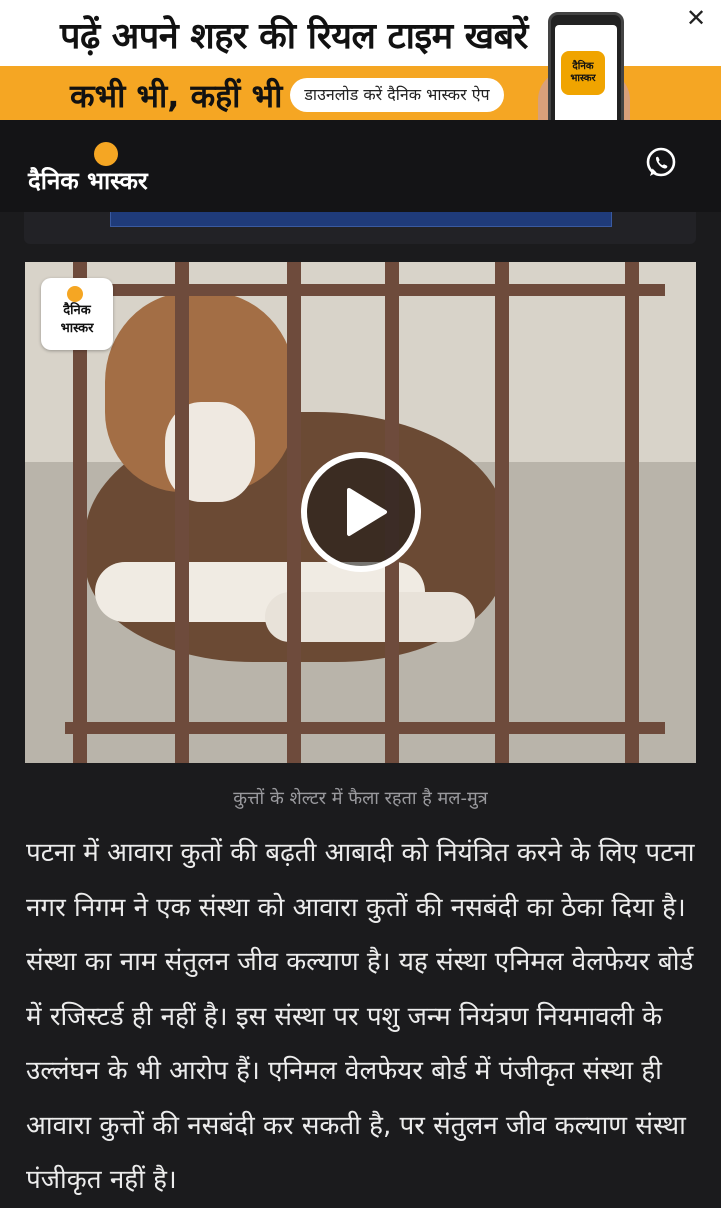  Describe the element at coordinates (106, 154) in the screenshot. I see `logo-sun-icon` at that location.